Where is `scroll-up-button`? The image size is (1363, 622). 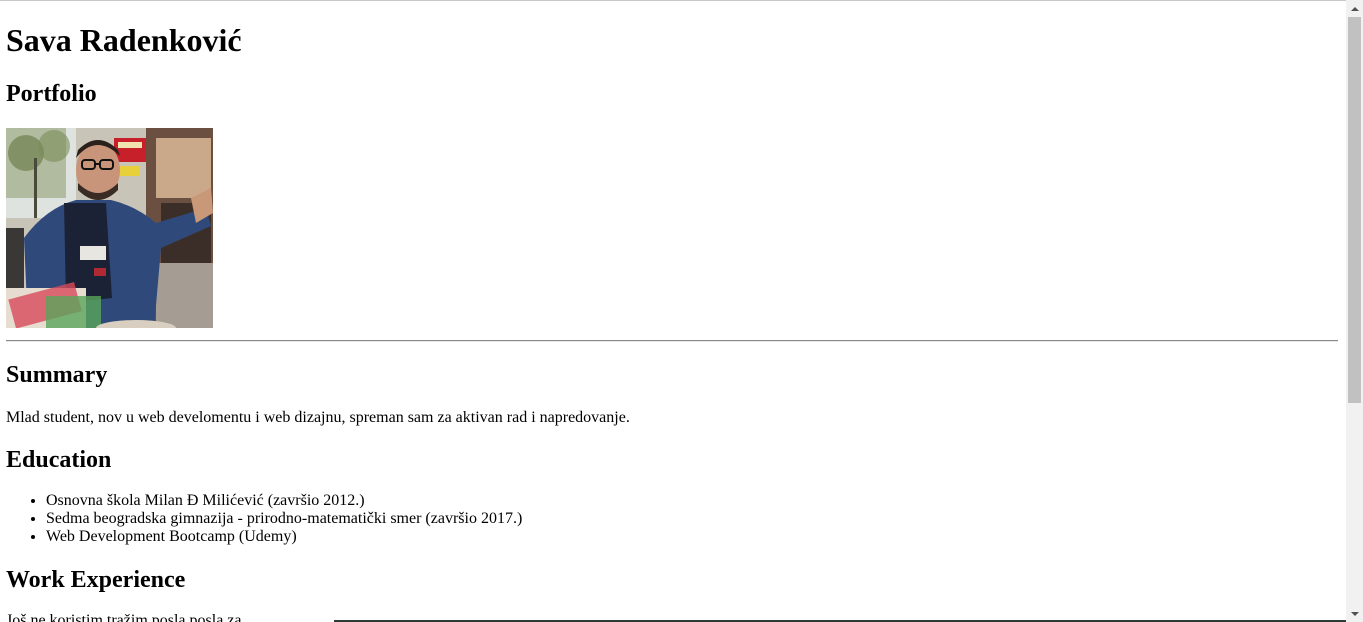
scroll-up-button is located at coordinates (1354, 8).